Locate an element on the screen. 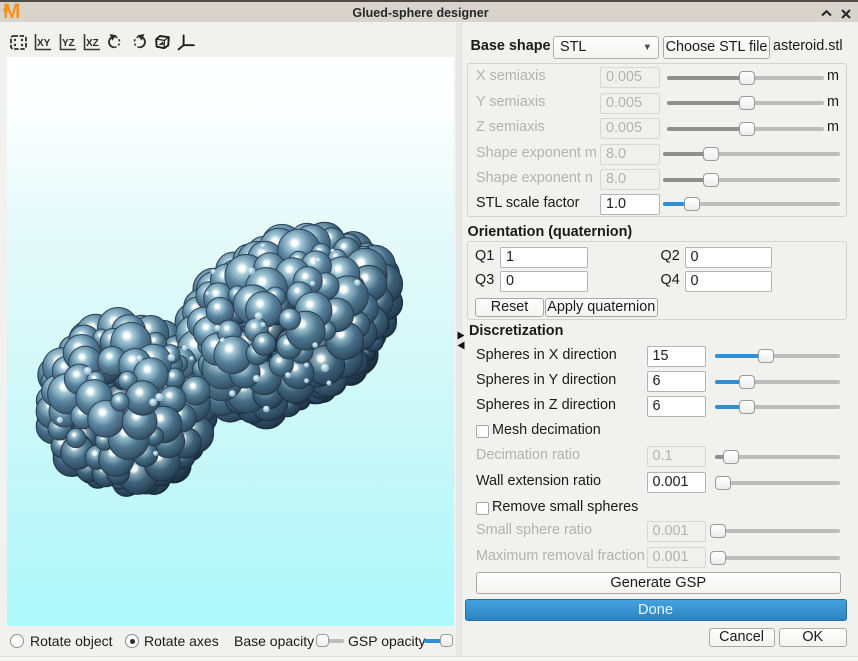 Image resolution: width=858 pixels, height=661 pixels. svg-text: XY is located at coordinates (44, 43).